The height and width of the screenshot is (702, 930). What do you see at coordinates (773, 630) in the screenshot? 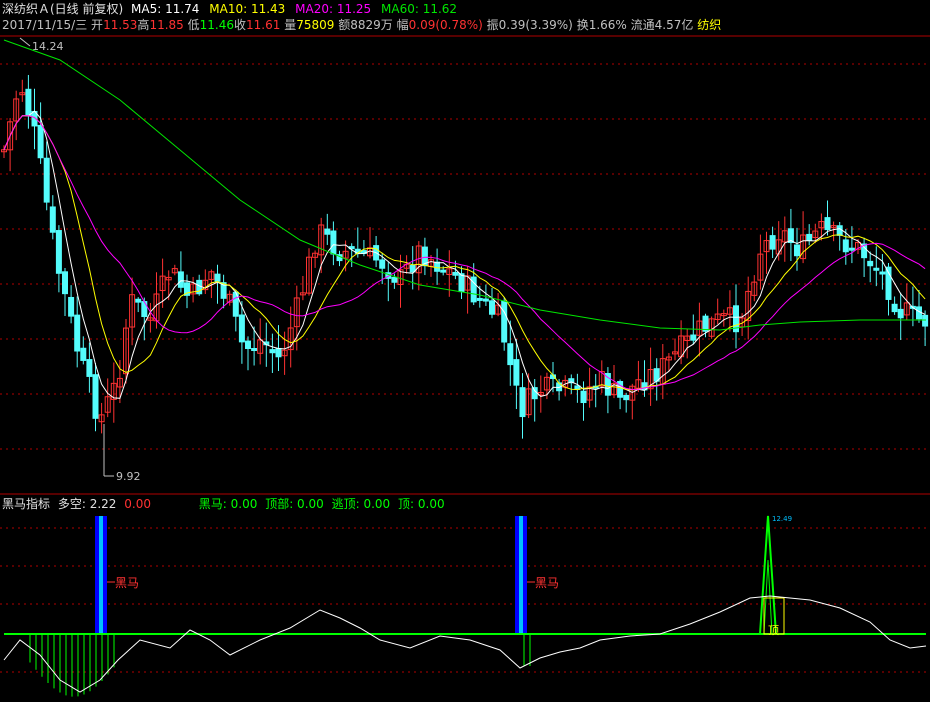
I see `top-marker-label: 顶` at bounding box center [773, 630].